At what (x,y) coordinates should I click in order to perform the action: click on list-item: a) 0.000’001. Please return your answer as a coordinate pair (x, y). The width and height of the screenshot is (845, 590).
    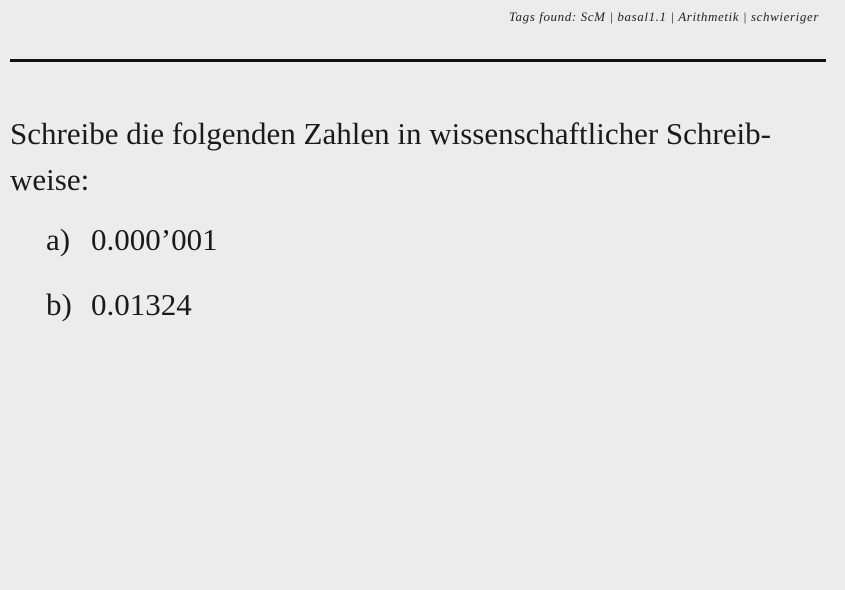
    Looking at the image, I should click on (132, 254).